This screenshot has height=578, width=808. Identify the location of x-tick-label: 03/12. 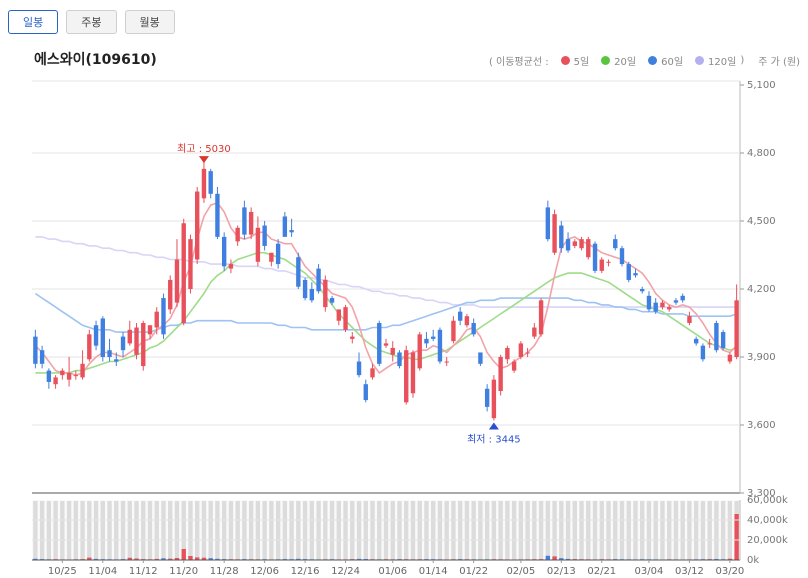
(689, 571).